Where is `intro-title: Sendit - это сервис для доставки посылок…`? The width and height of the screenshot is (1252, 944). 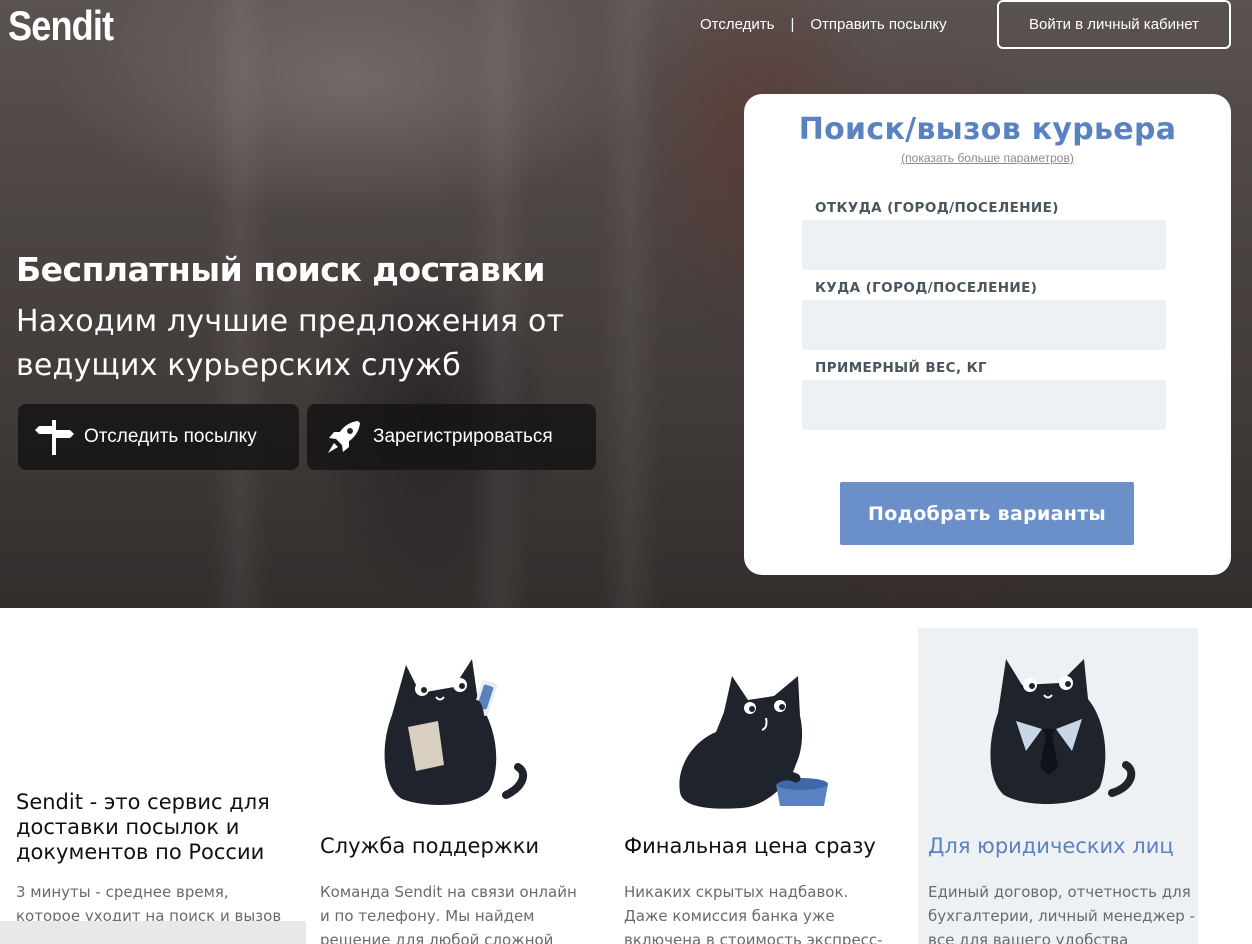 intro-title: Sendit - это сервис для доставки посылок… is located at coordinates (143, 827).